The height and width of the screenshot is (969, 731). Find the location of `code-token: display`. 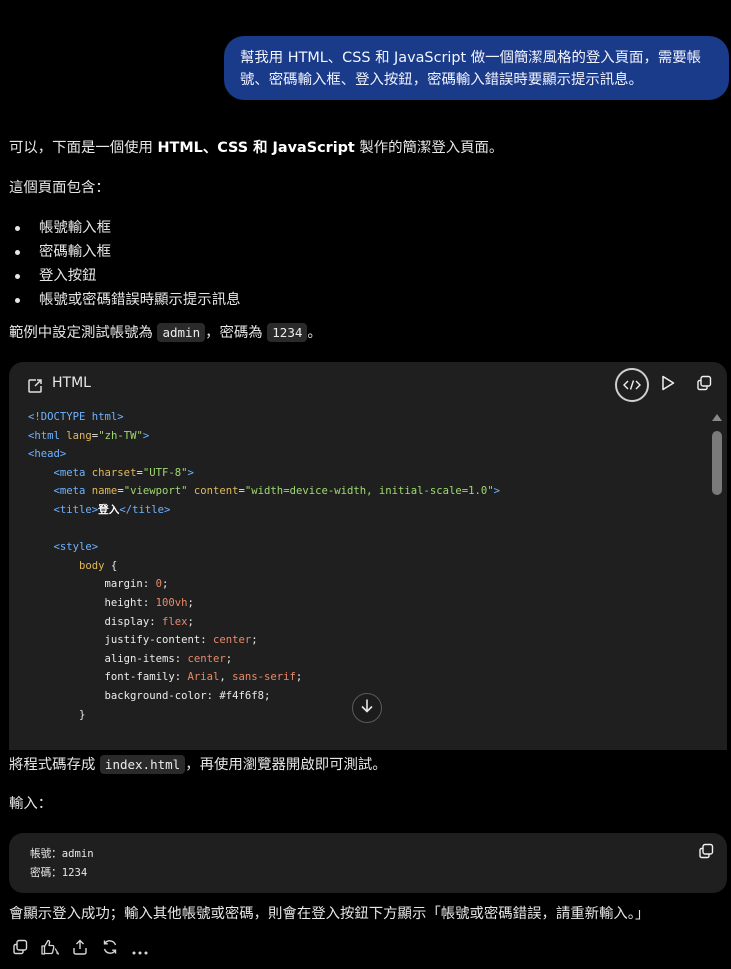

code-token: display is located at coordinates (127, 621).